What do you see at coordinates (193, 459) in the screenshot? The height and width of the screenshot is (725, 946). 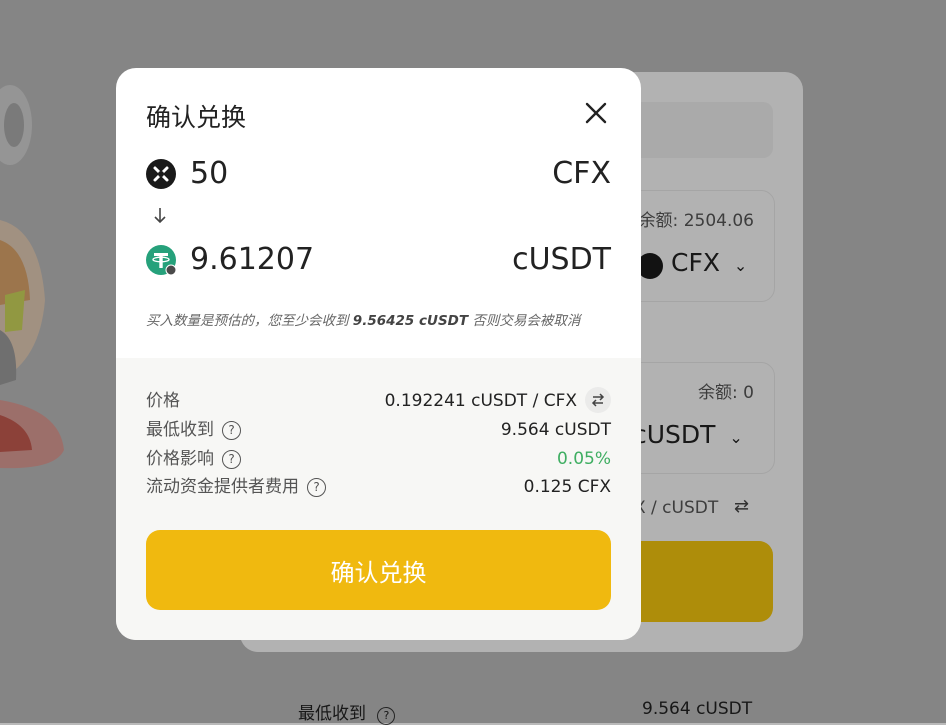 I see `price-impact-label: 价格影响?` at bounding box center [193, 459].